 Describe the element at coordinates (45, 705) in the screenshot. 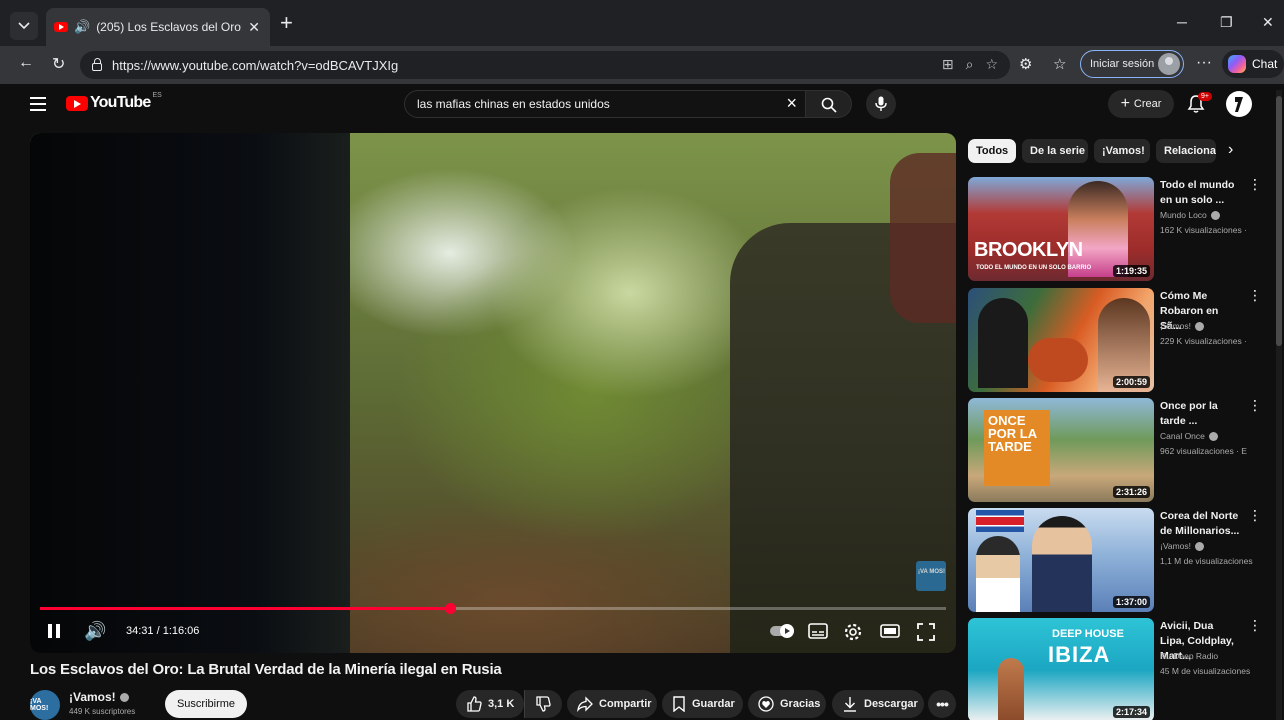

I see `channel-avatar: ¡VA MOS!` at that location.